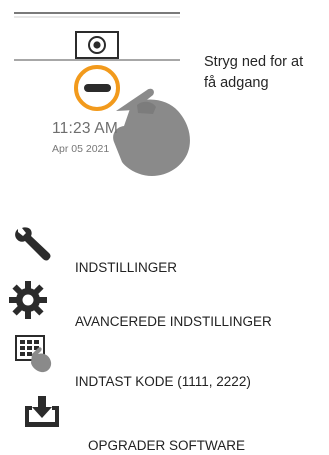 This screenshot has height=455, width=329. I want to click on menu-item-advanced-settings: AVANCEREDE INDSTILLINGER, so click(164, 303).